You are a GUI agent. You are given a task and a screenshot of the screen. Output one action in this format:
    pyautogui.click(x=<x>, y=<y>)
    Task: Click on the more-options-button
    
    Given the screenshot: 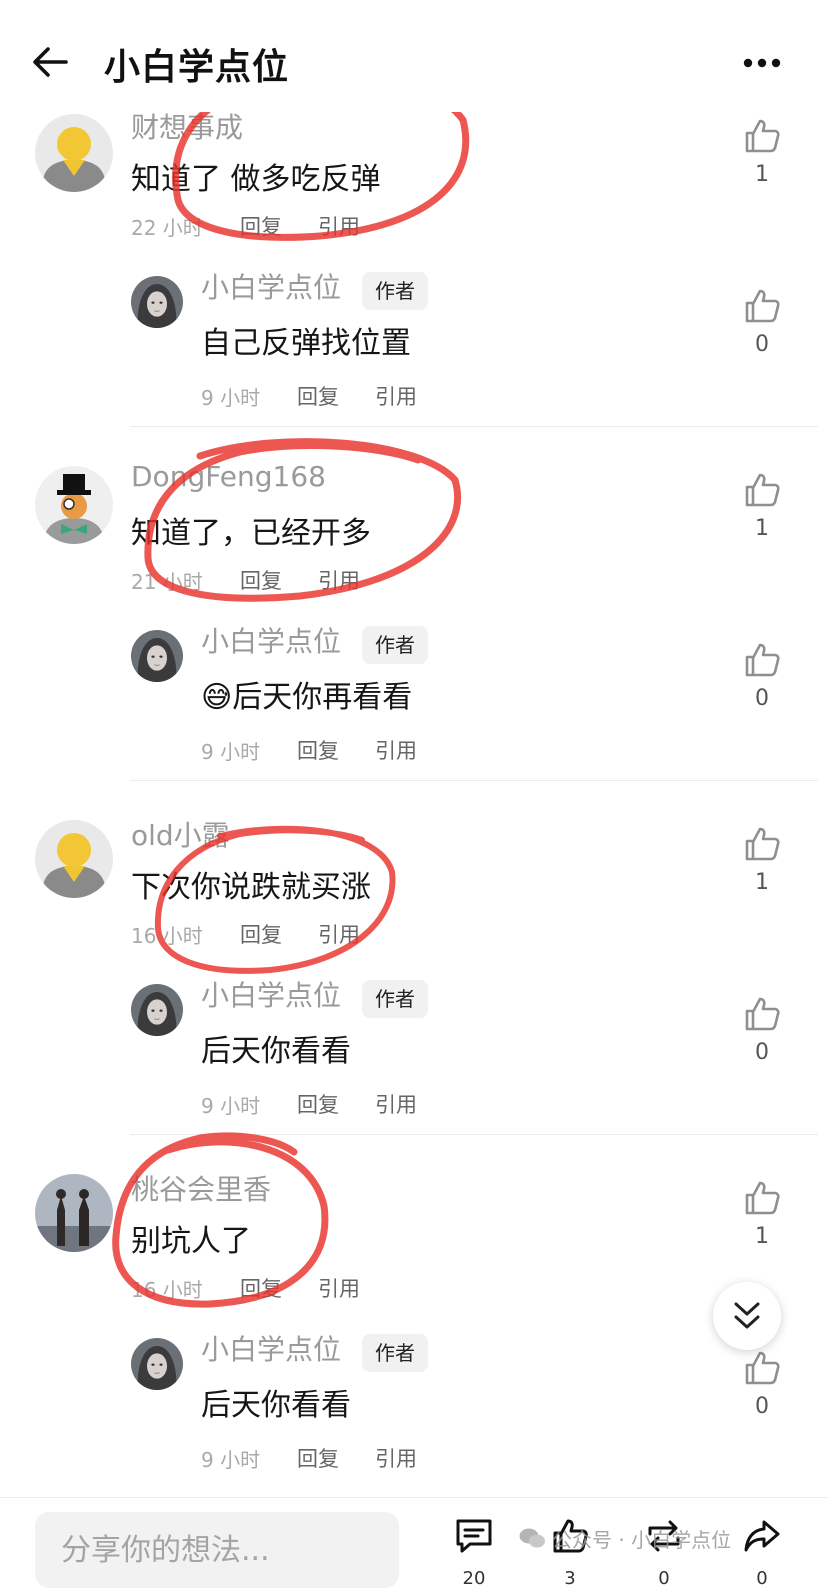 What is the action you would take?
    pyautogui.click(x=762, y=63)
    